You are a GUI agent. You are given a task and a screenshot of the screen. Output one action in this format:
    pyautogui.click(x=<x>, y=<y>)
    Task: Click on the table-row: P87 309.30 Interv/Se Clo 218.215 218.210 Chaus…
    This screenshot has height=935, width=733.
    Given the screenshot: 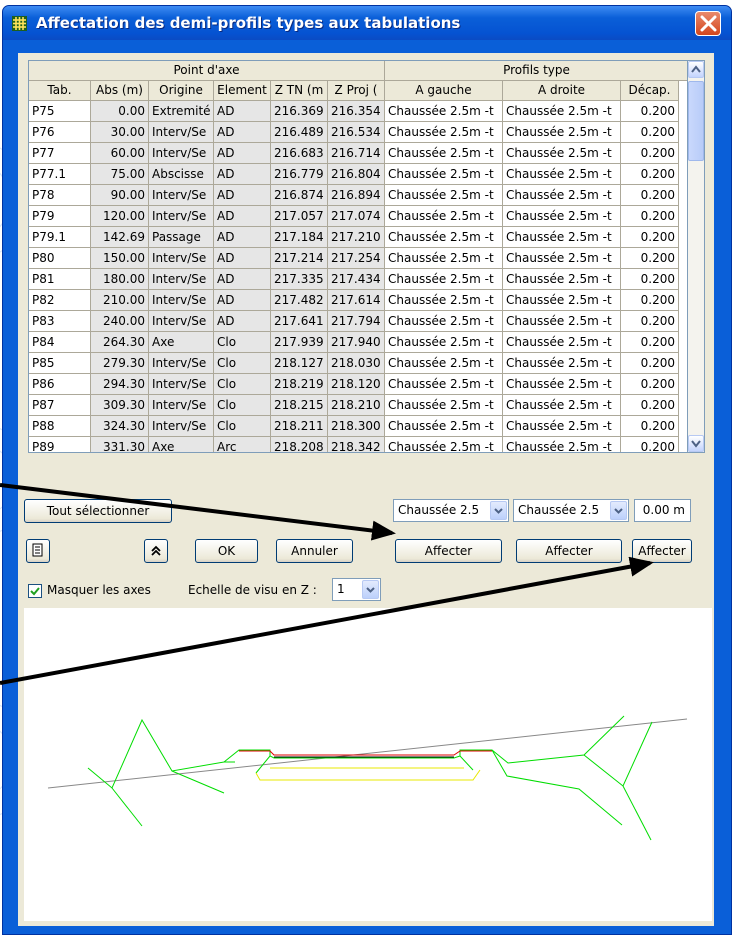 What is the action you would take?
    pyautogui.click(x=358, y=405)
    